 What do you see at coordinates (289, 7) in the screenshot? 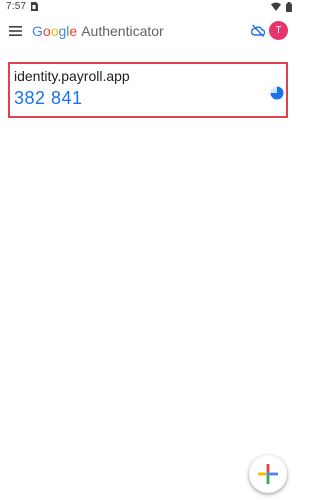
I see `battery-icon` at bounding box center [289, 7].